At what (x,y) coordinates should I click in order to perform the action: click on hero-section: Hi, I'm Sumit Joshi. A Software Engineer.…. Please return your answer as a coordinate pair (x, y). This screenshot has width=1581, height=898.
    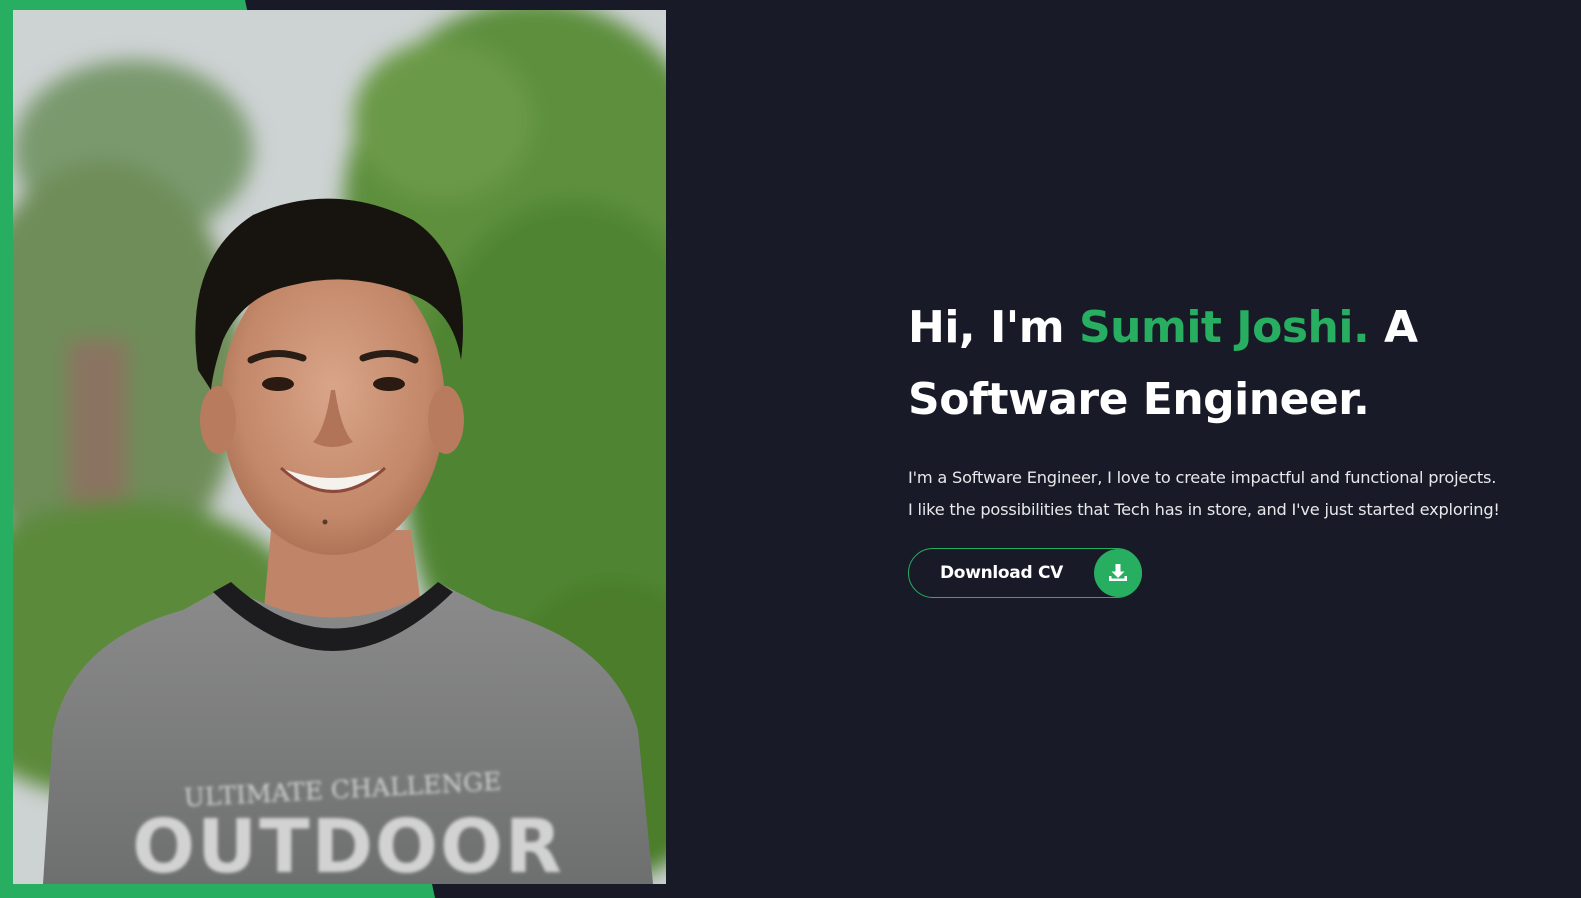
    Looking at the image, I should click on (1238, 445).